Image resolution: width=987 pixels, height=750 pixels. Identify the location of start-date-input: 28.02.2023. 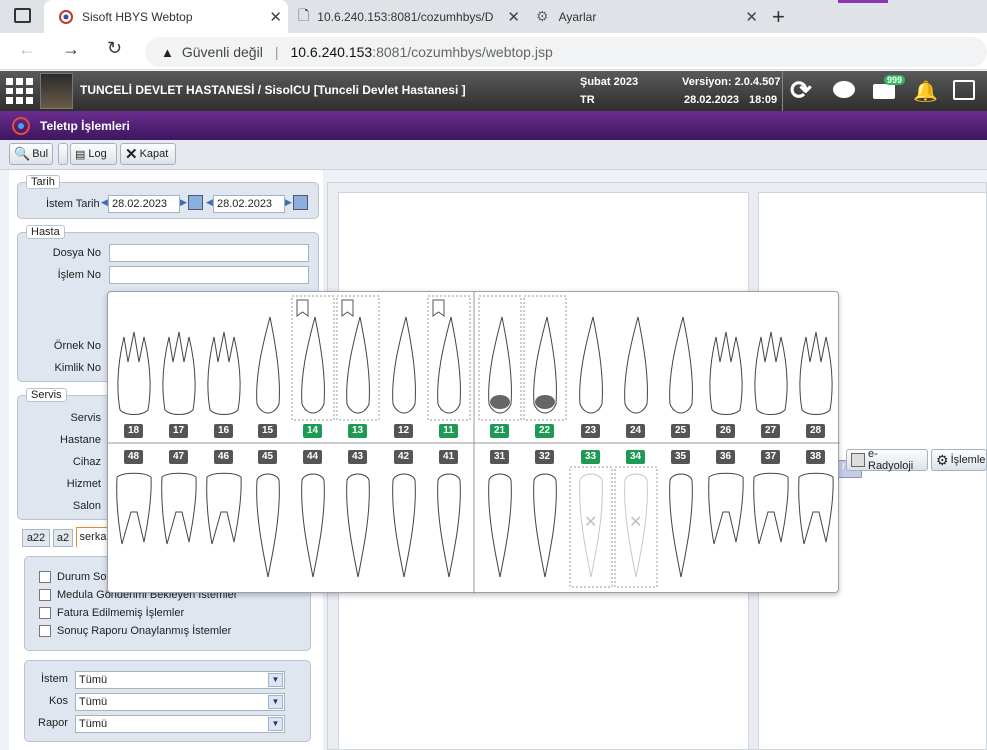
(144, 204).